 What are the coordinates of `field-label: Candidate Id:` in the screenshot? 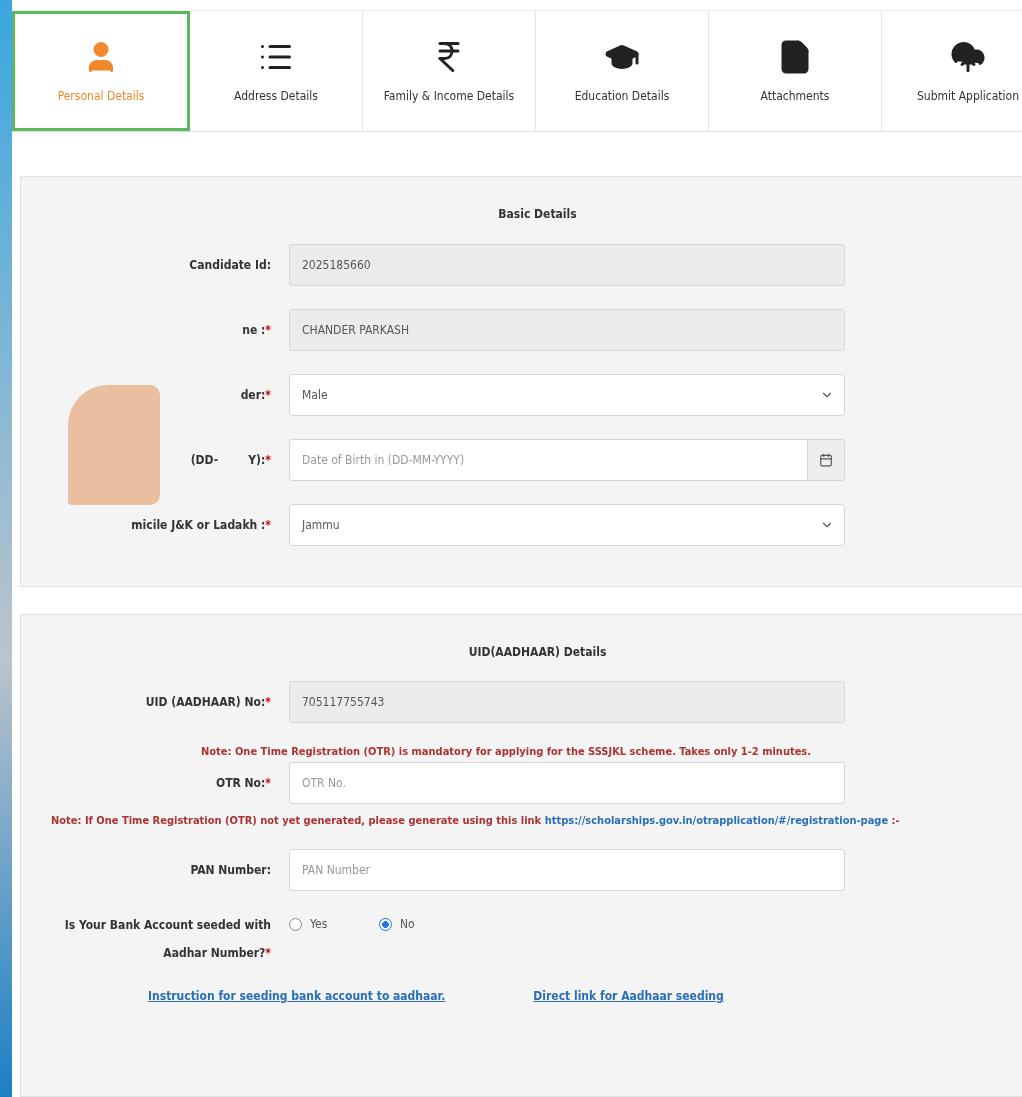 It's located at (230, 265).